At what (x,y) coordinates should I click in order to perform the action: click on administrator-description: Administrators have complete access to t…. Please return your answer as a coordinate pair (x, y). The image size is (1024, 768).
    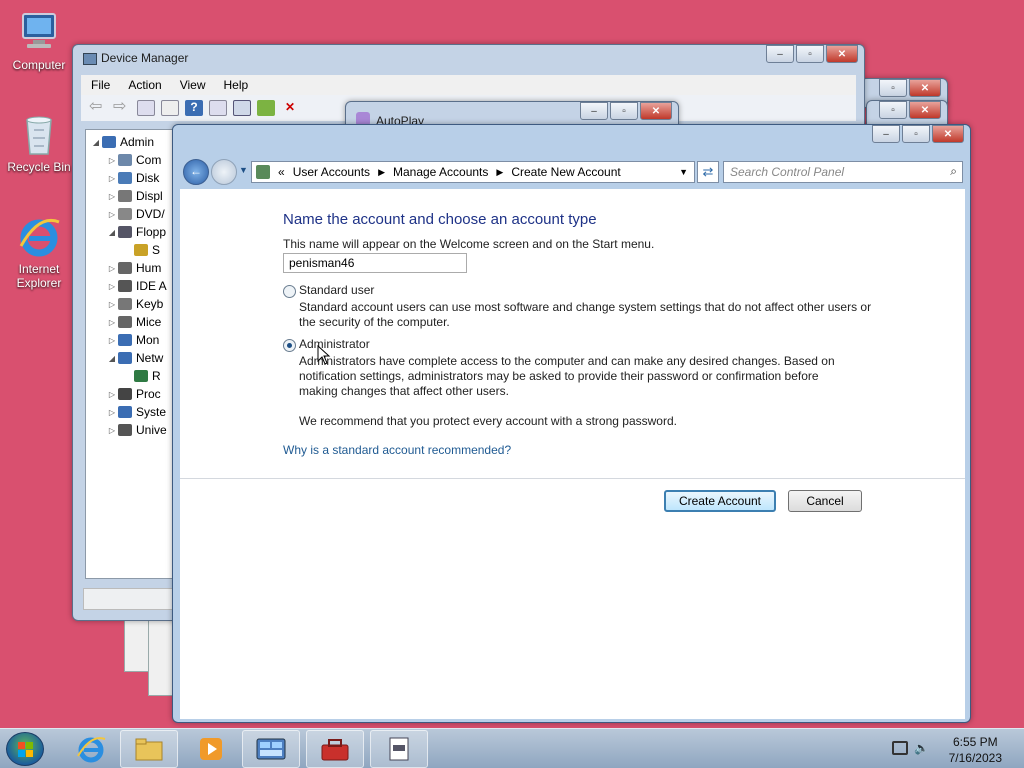
    Looking at the image, I should click on (567, 361).